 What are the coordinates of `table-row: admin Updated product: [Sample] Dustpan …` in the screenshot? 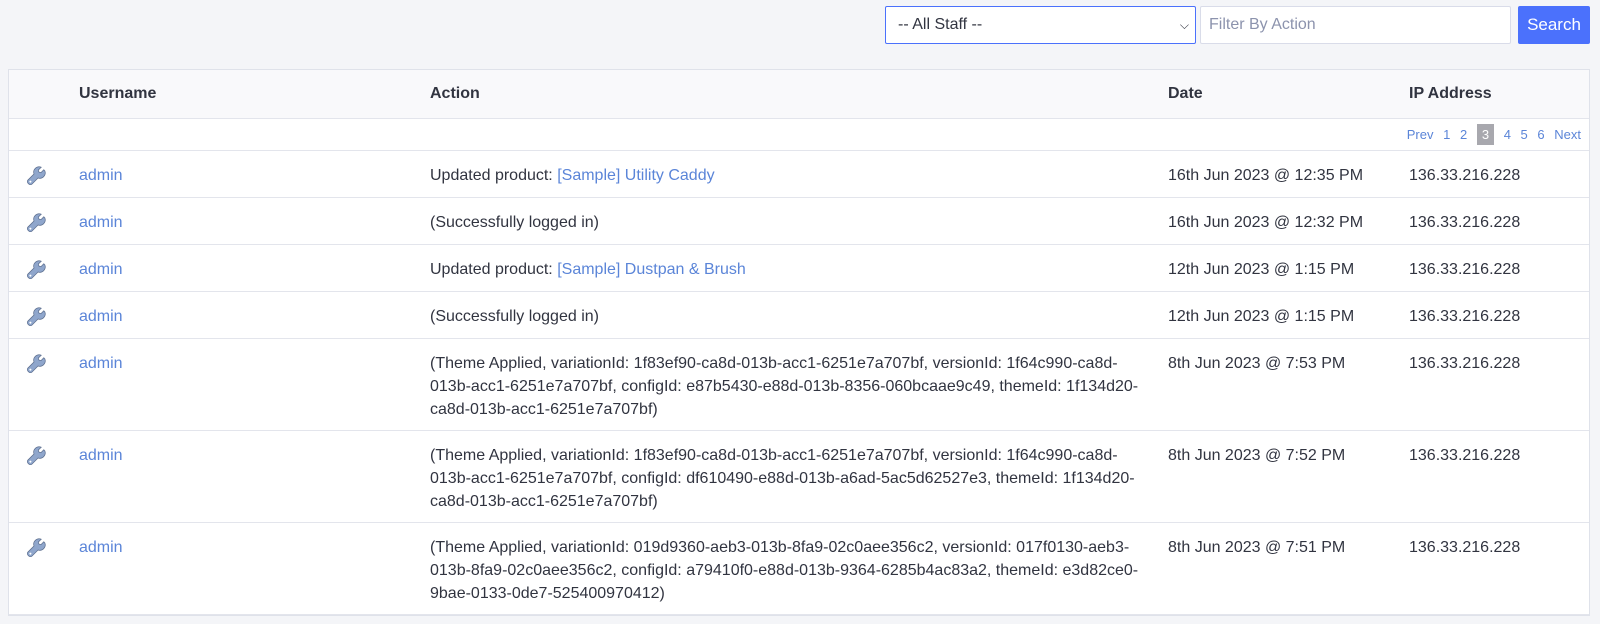 It's located at (799, 268).